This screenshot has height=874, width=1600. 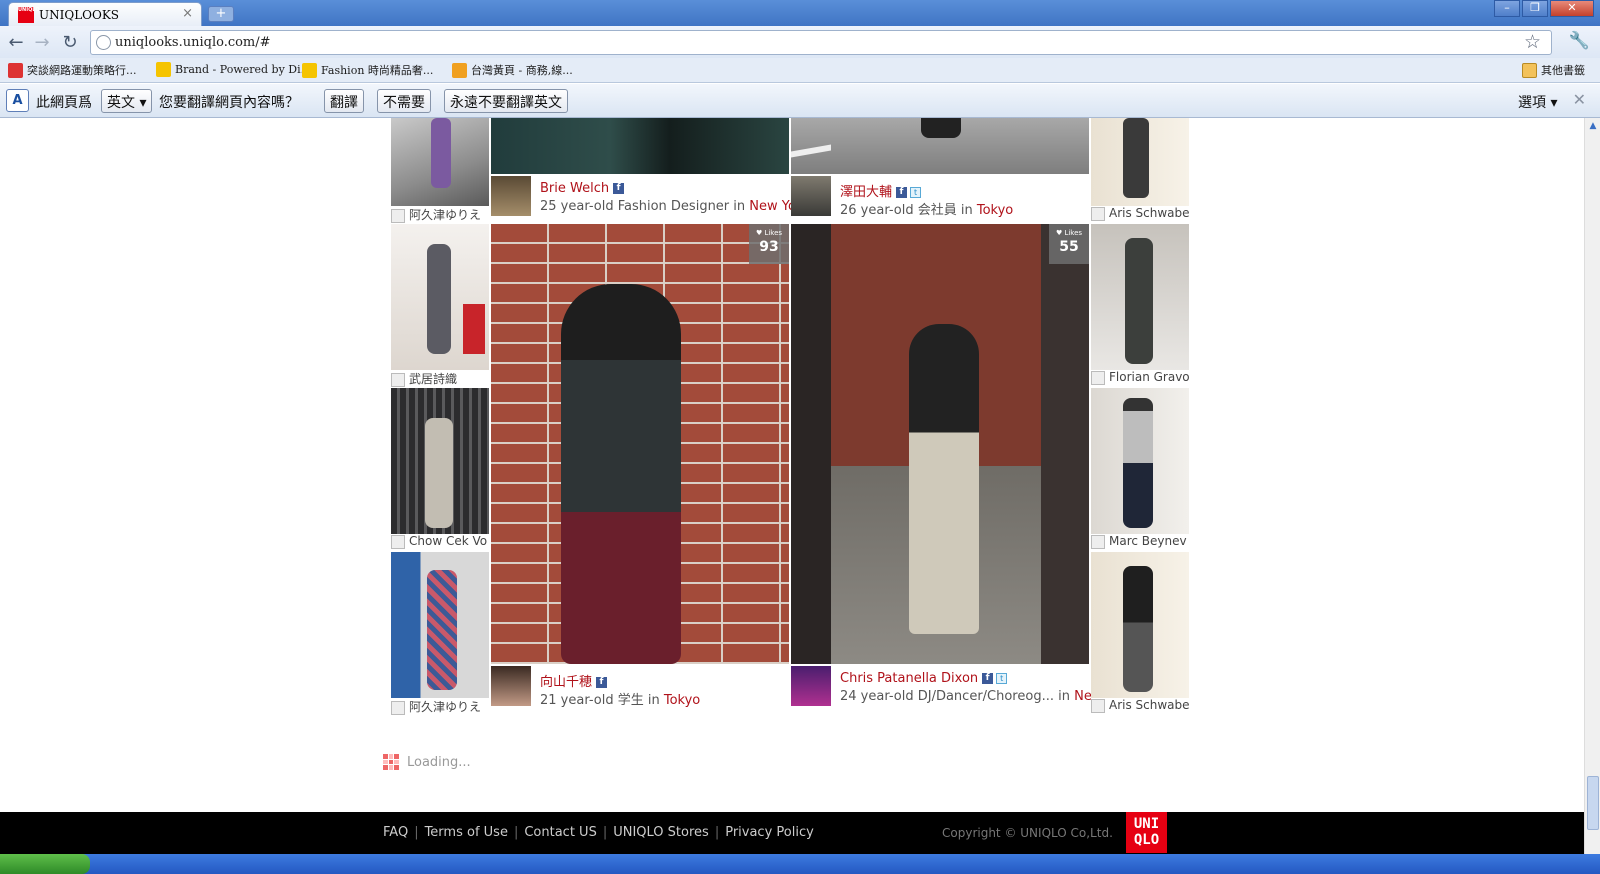 I want to click on url-text: uniqlooks.uniqlo.com/#, so click(x=193, y=42).